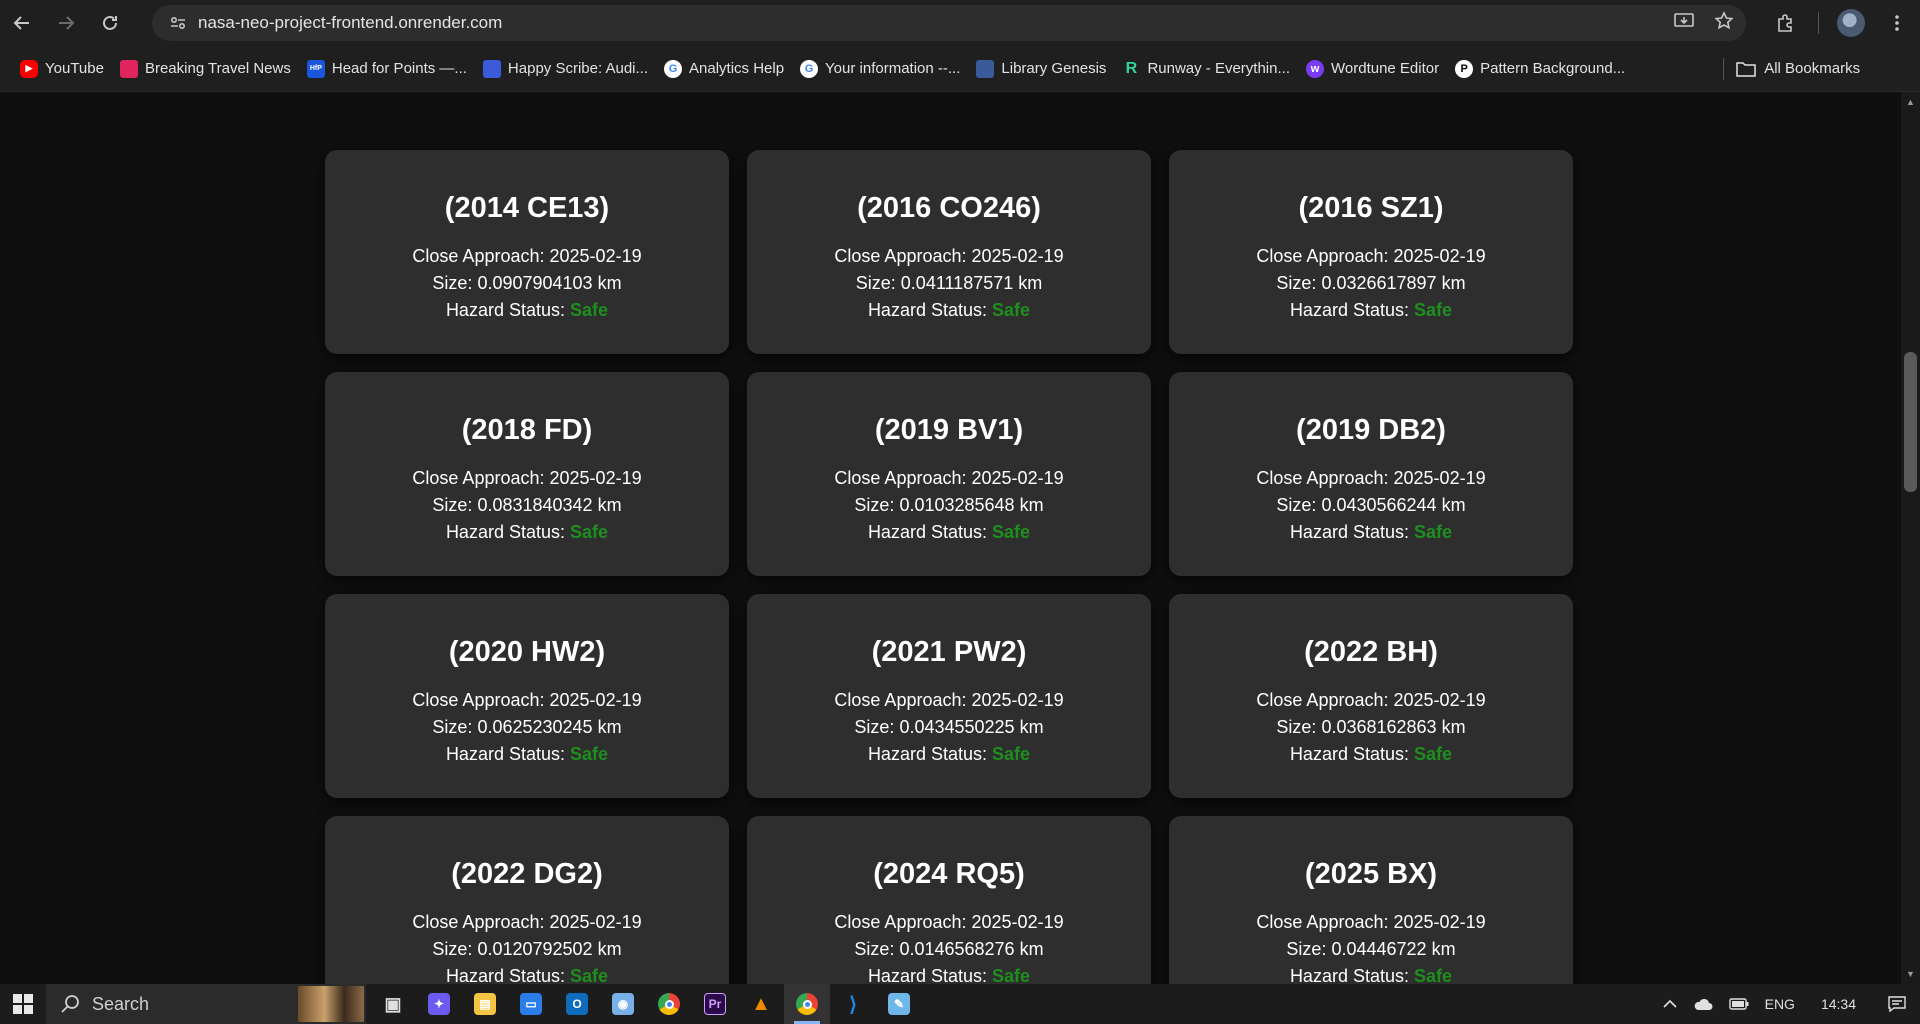 The height and width of the screenshot is (1024, 1920). I want to click on remote-desktop-icon: ▭, so click(531, 1004).